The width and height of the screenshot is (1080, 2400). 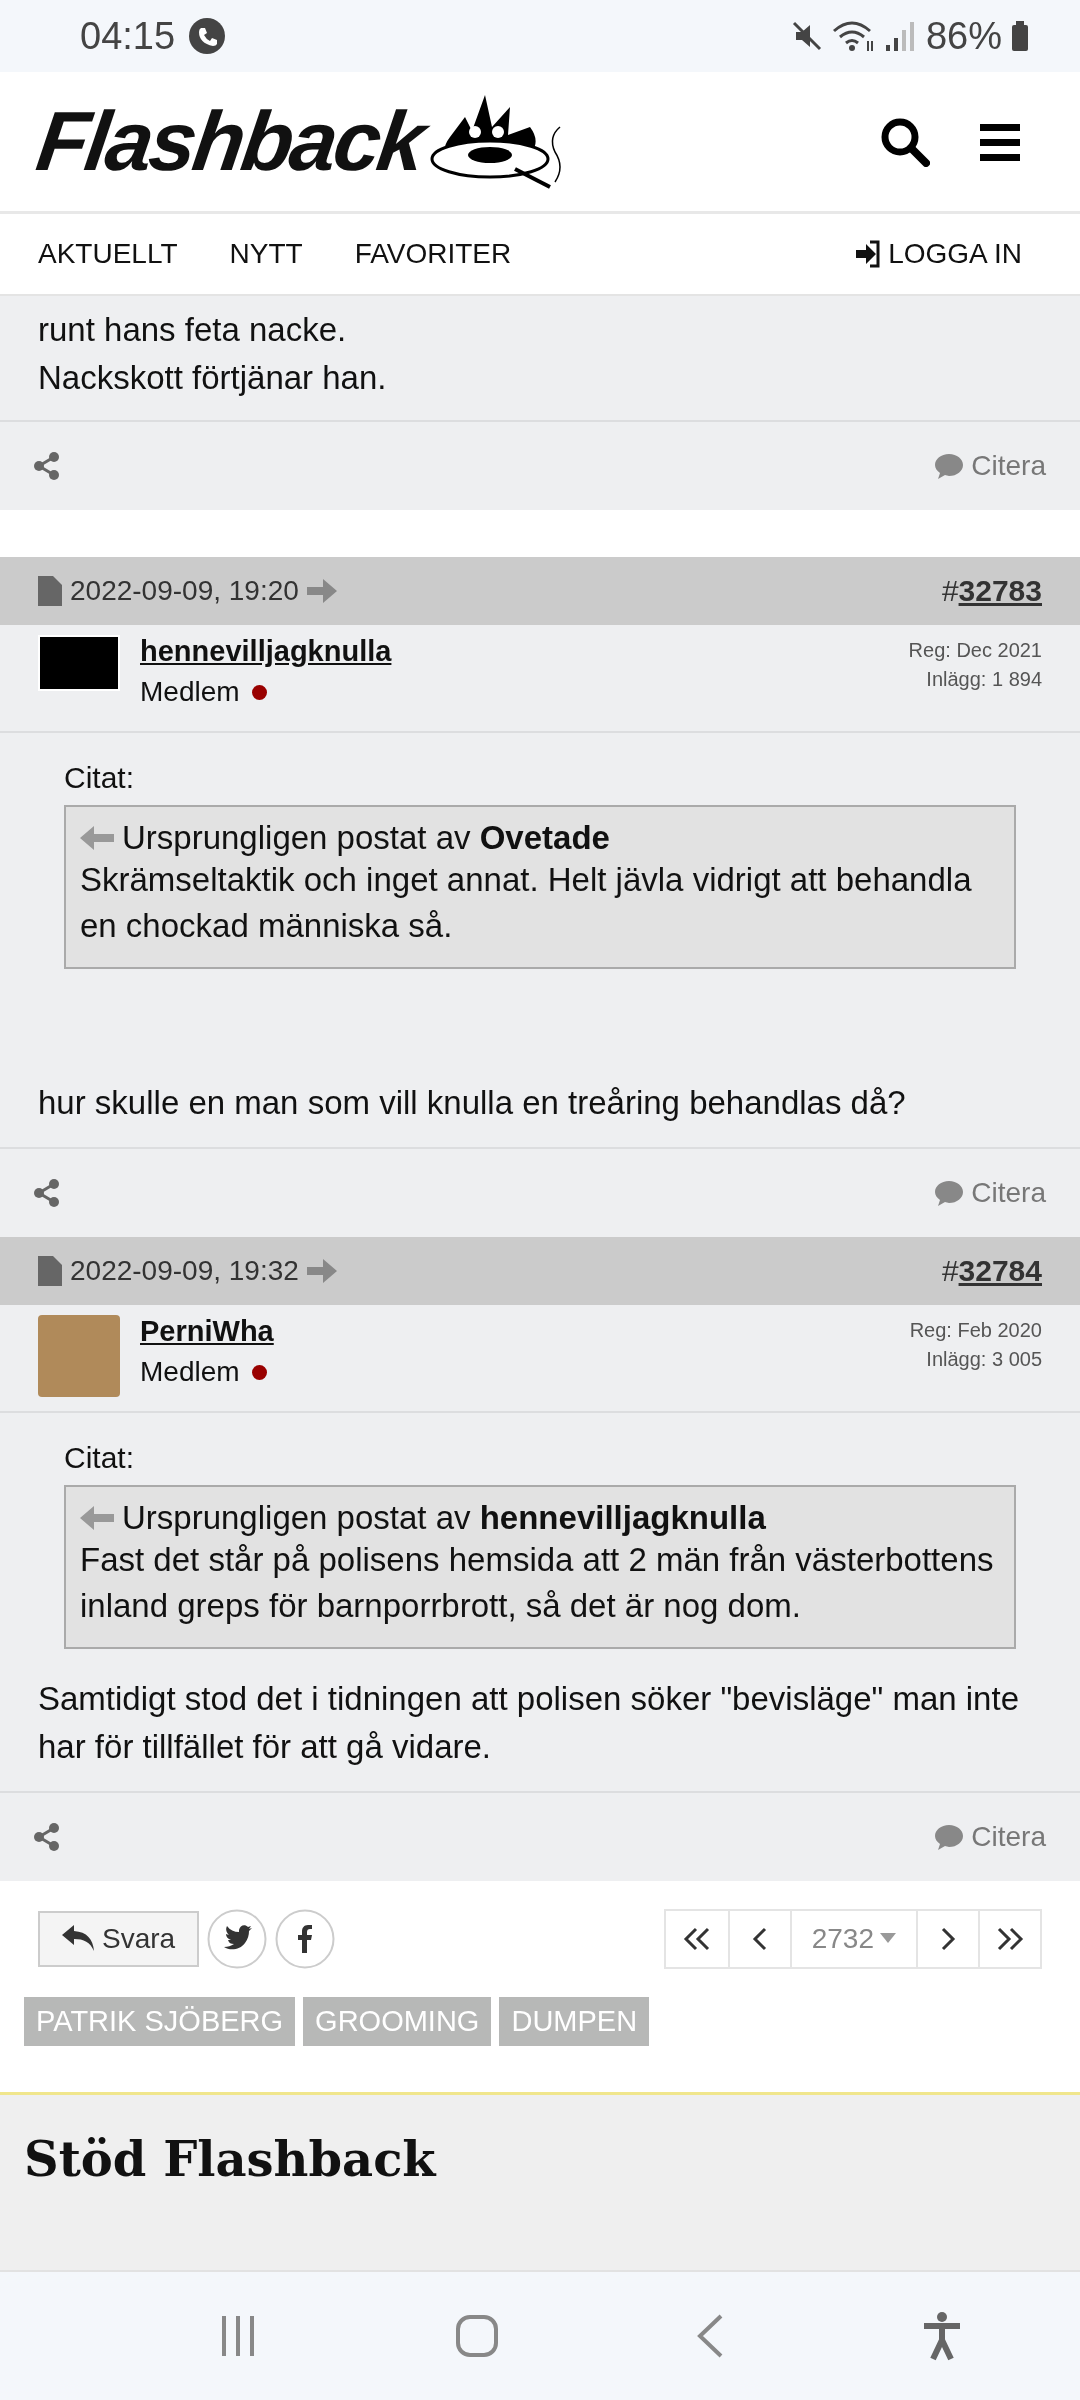 What do you see at coordinates (1000, 1271) in the screenshot?
I see `post-number-link: 32784` at bounding box center [1000, 1271].